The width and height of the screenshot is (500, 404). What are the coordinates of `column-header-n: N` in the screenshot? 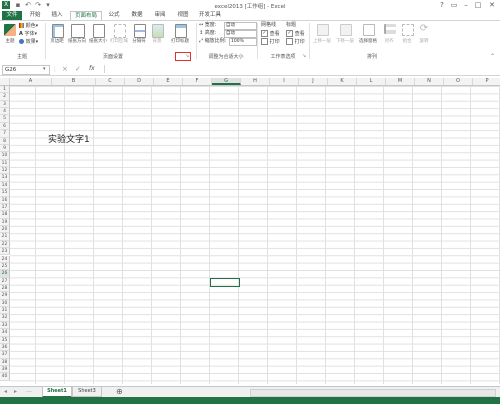 It's located at (429, 81).